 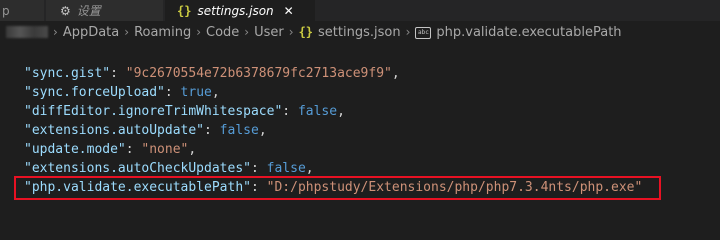 What do you see at coordinates (269, 32) in the screenshot?
I see `breadcrumb-item-user: User` at bounding box center [269, 32].